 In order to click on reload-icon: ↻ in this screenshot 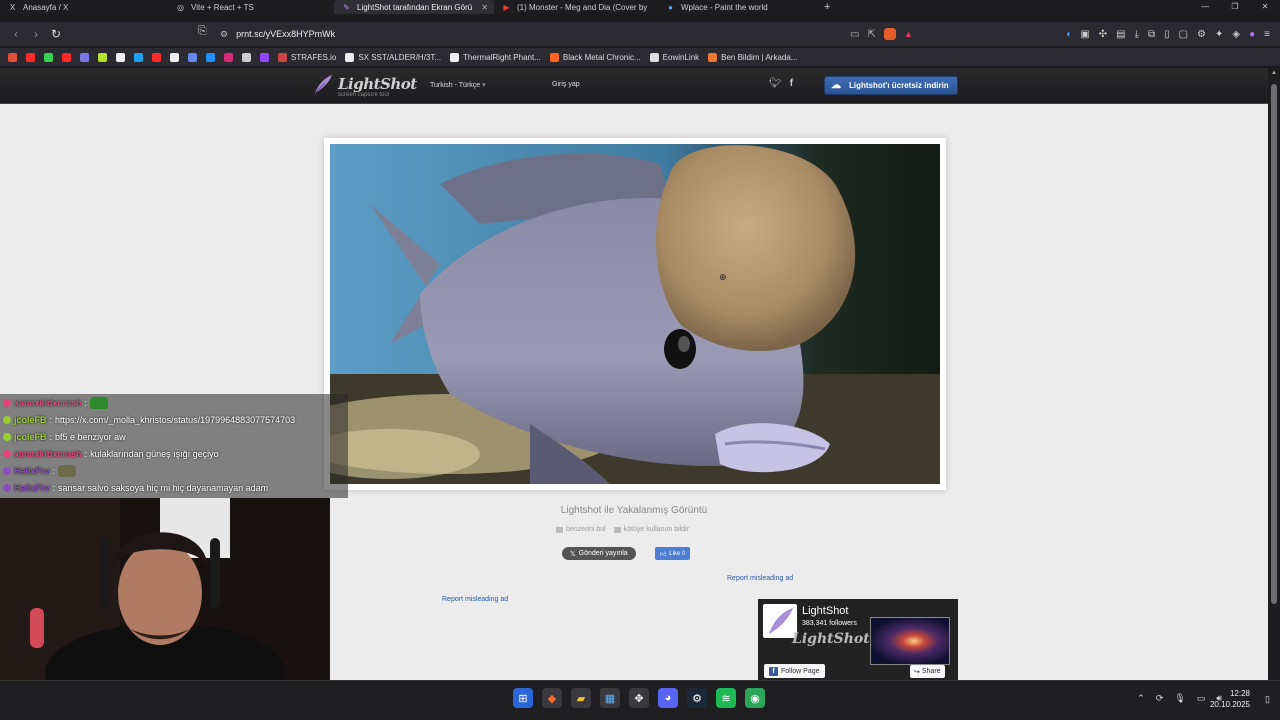, I will do `click(56, 34)`.